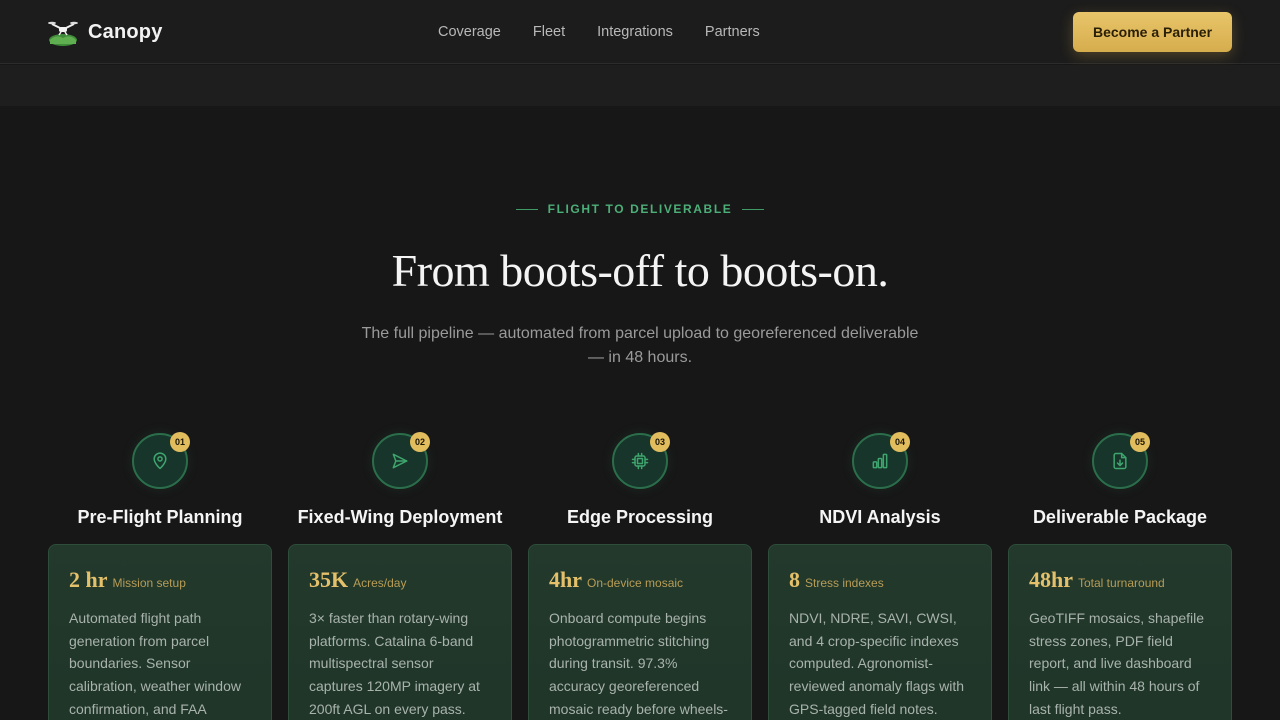 This screenshot has width=1280, height=720. I want to click on nav-link-partners: Partners, so click(732, 32).